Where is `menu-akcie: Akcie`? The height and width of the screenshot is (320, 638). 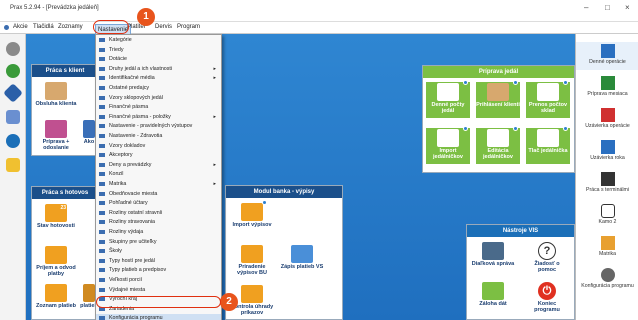
menu-akcie: Akcie is located at coordinates (20, 27).